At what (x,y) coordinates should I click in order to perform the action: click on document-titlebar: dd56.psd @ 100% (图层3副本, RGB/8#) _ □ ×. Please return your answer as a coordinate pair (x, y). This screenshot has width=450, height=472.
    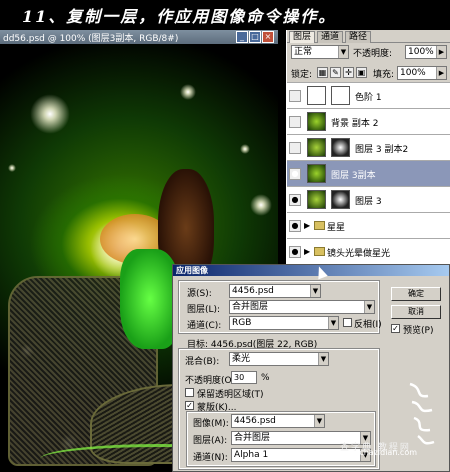
    Looking at the image, I should click on (139, 37).